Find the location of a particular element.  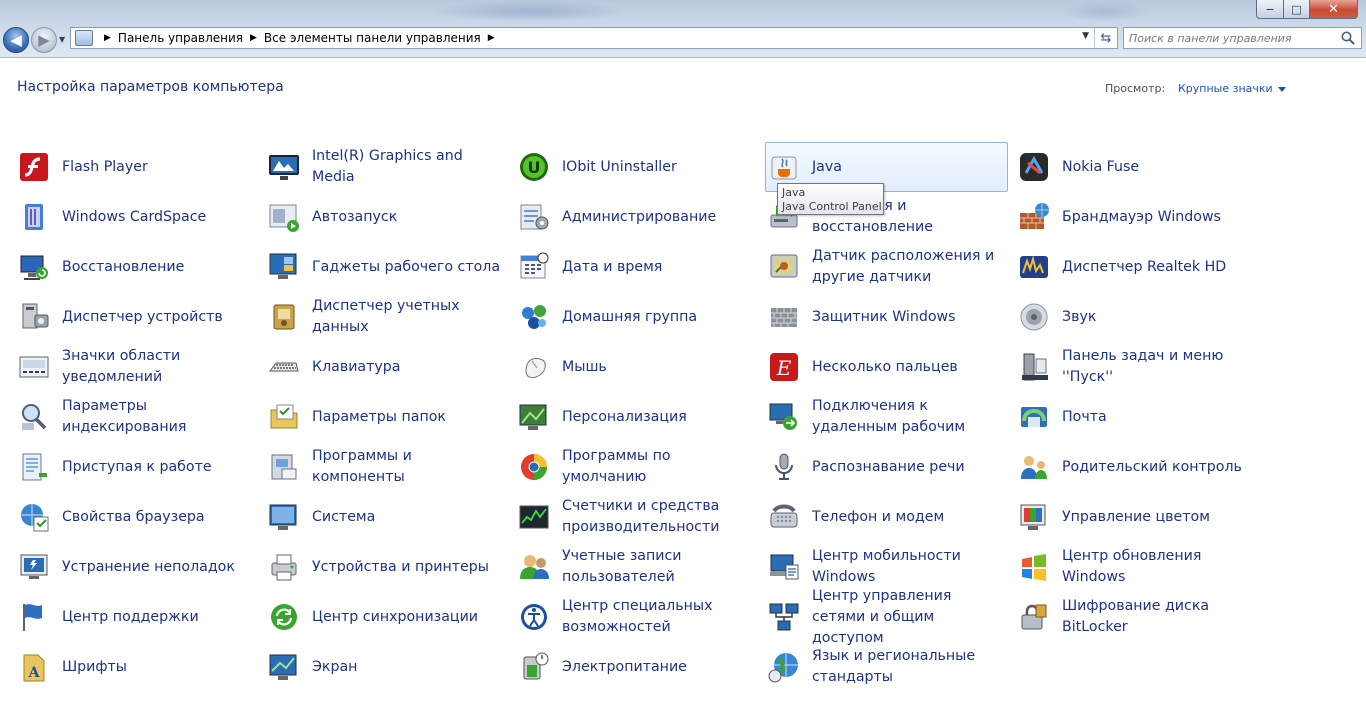

cp-item-label: Устранение неполадок is located at coordinates (157, 567).